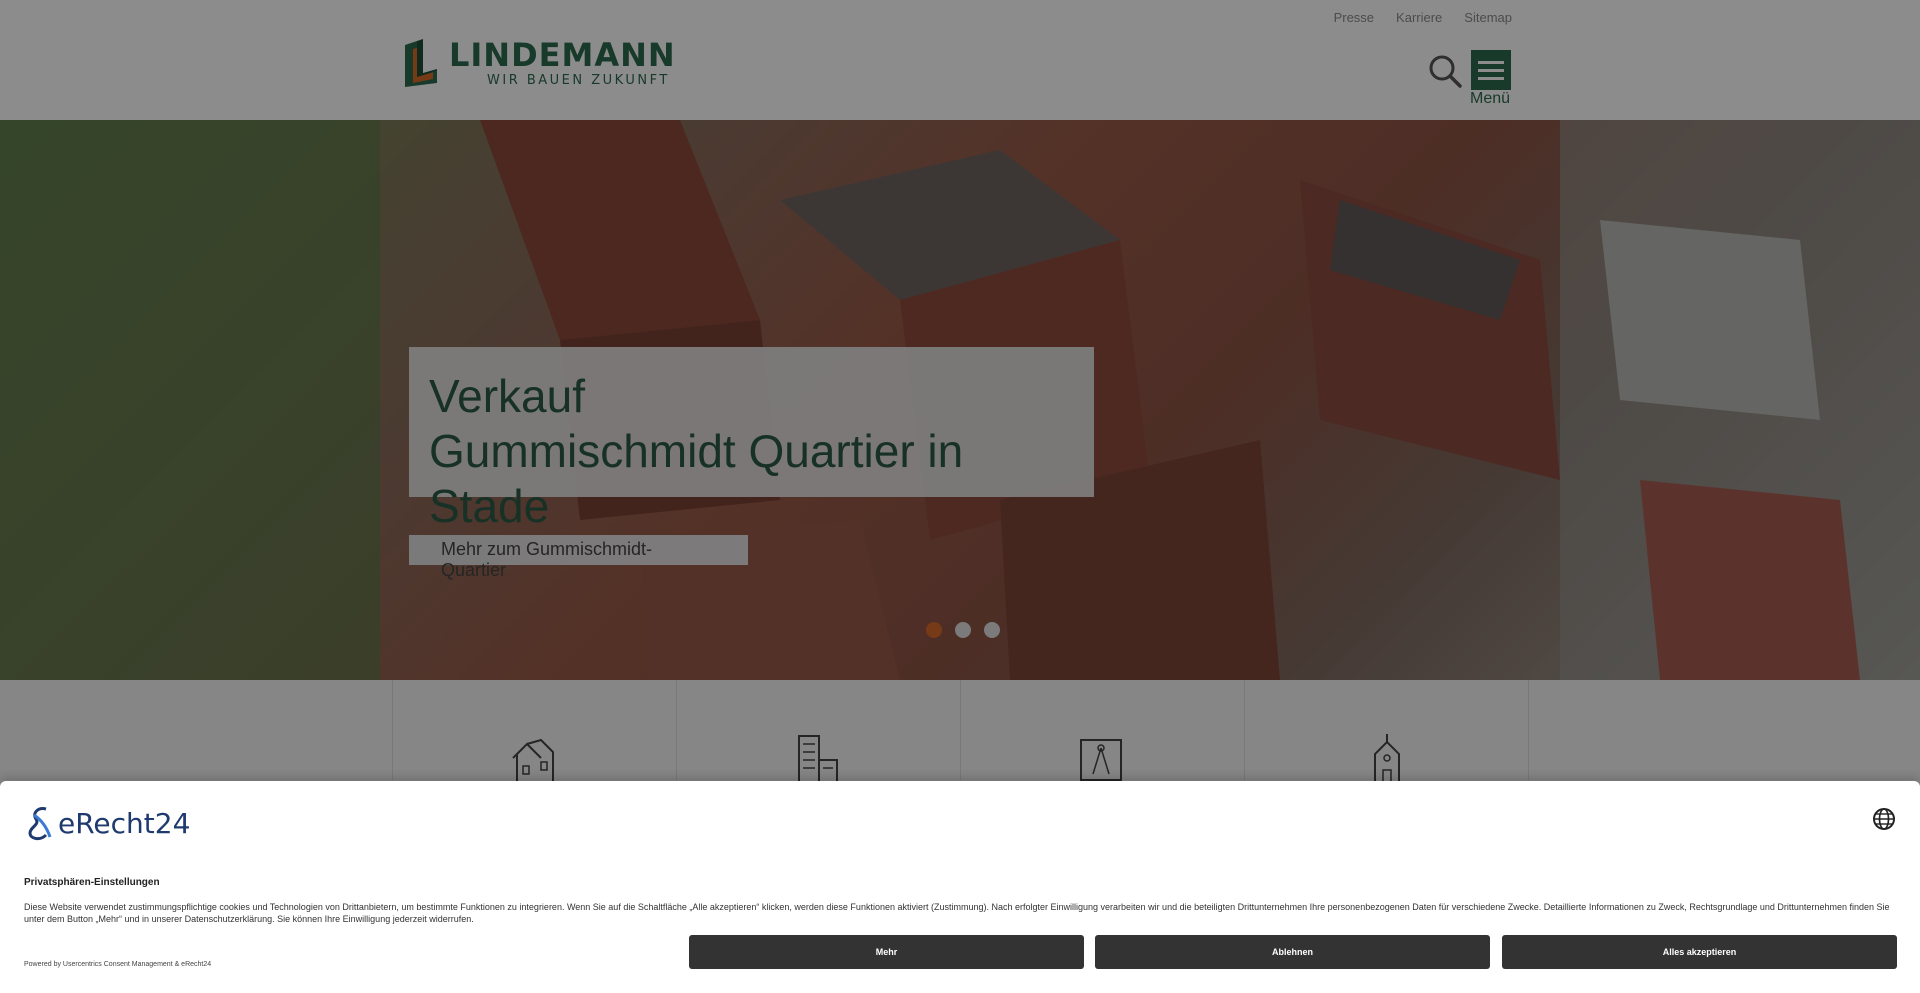 This screenshot has height=993, width=1920. I want to click on erecht24-logo: eRecht24, so click(107, 823).